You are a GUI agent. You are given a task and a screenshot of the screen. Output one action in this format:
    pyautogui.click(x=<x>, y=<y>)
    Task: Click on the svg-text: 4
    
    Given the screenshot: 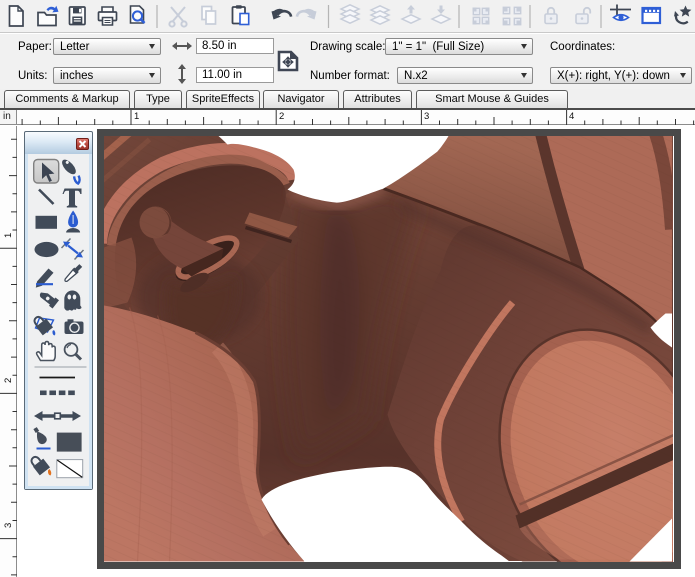 What is the action you would take?
    pyautogui.click(x=571, y=116)
    